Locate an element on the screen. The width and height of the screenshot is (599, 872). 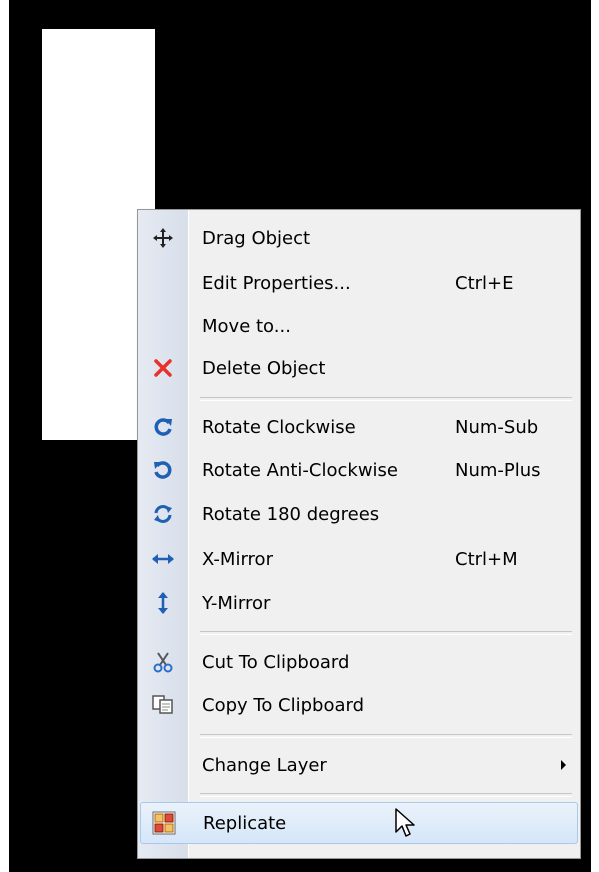
menu-item-label: Drag Object is located at coordinates (256, 238).